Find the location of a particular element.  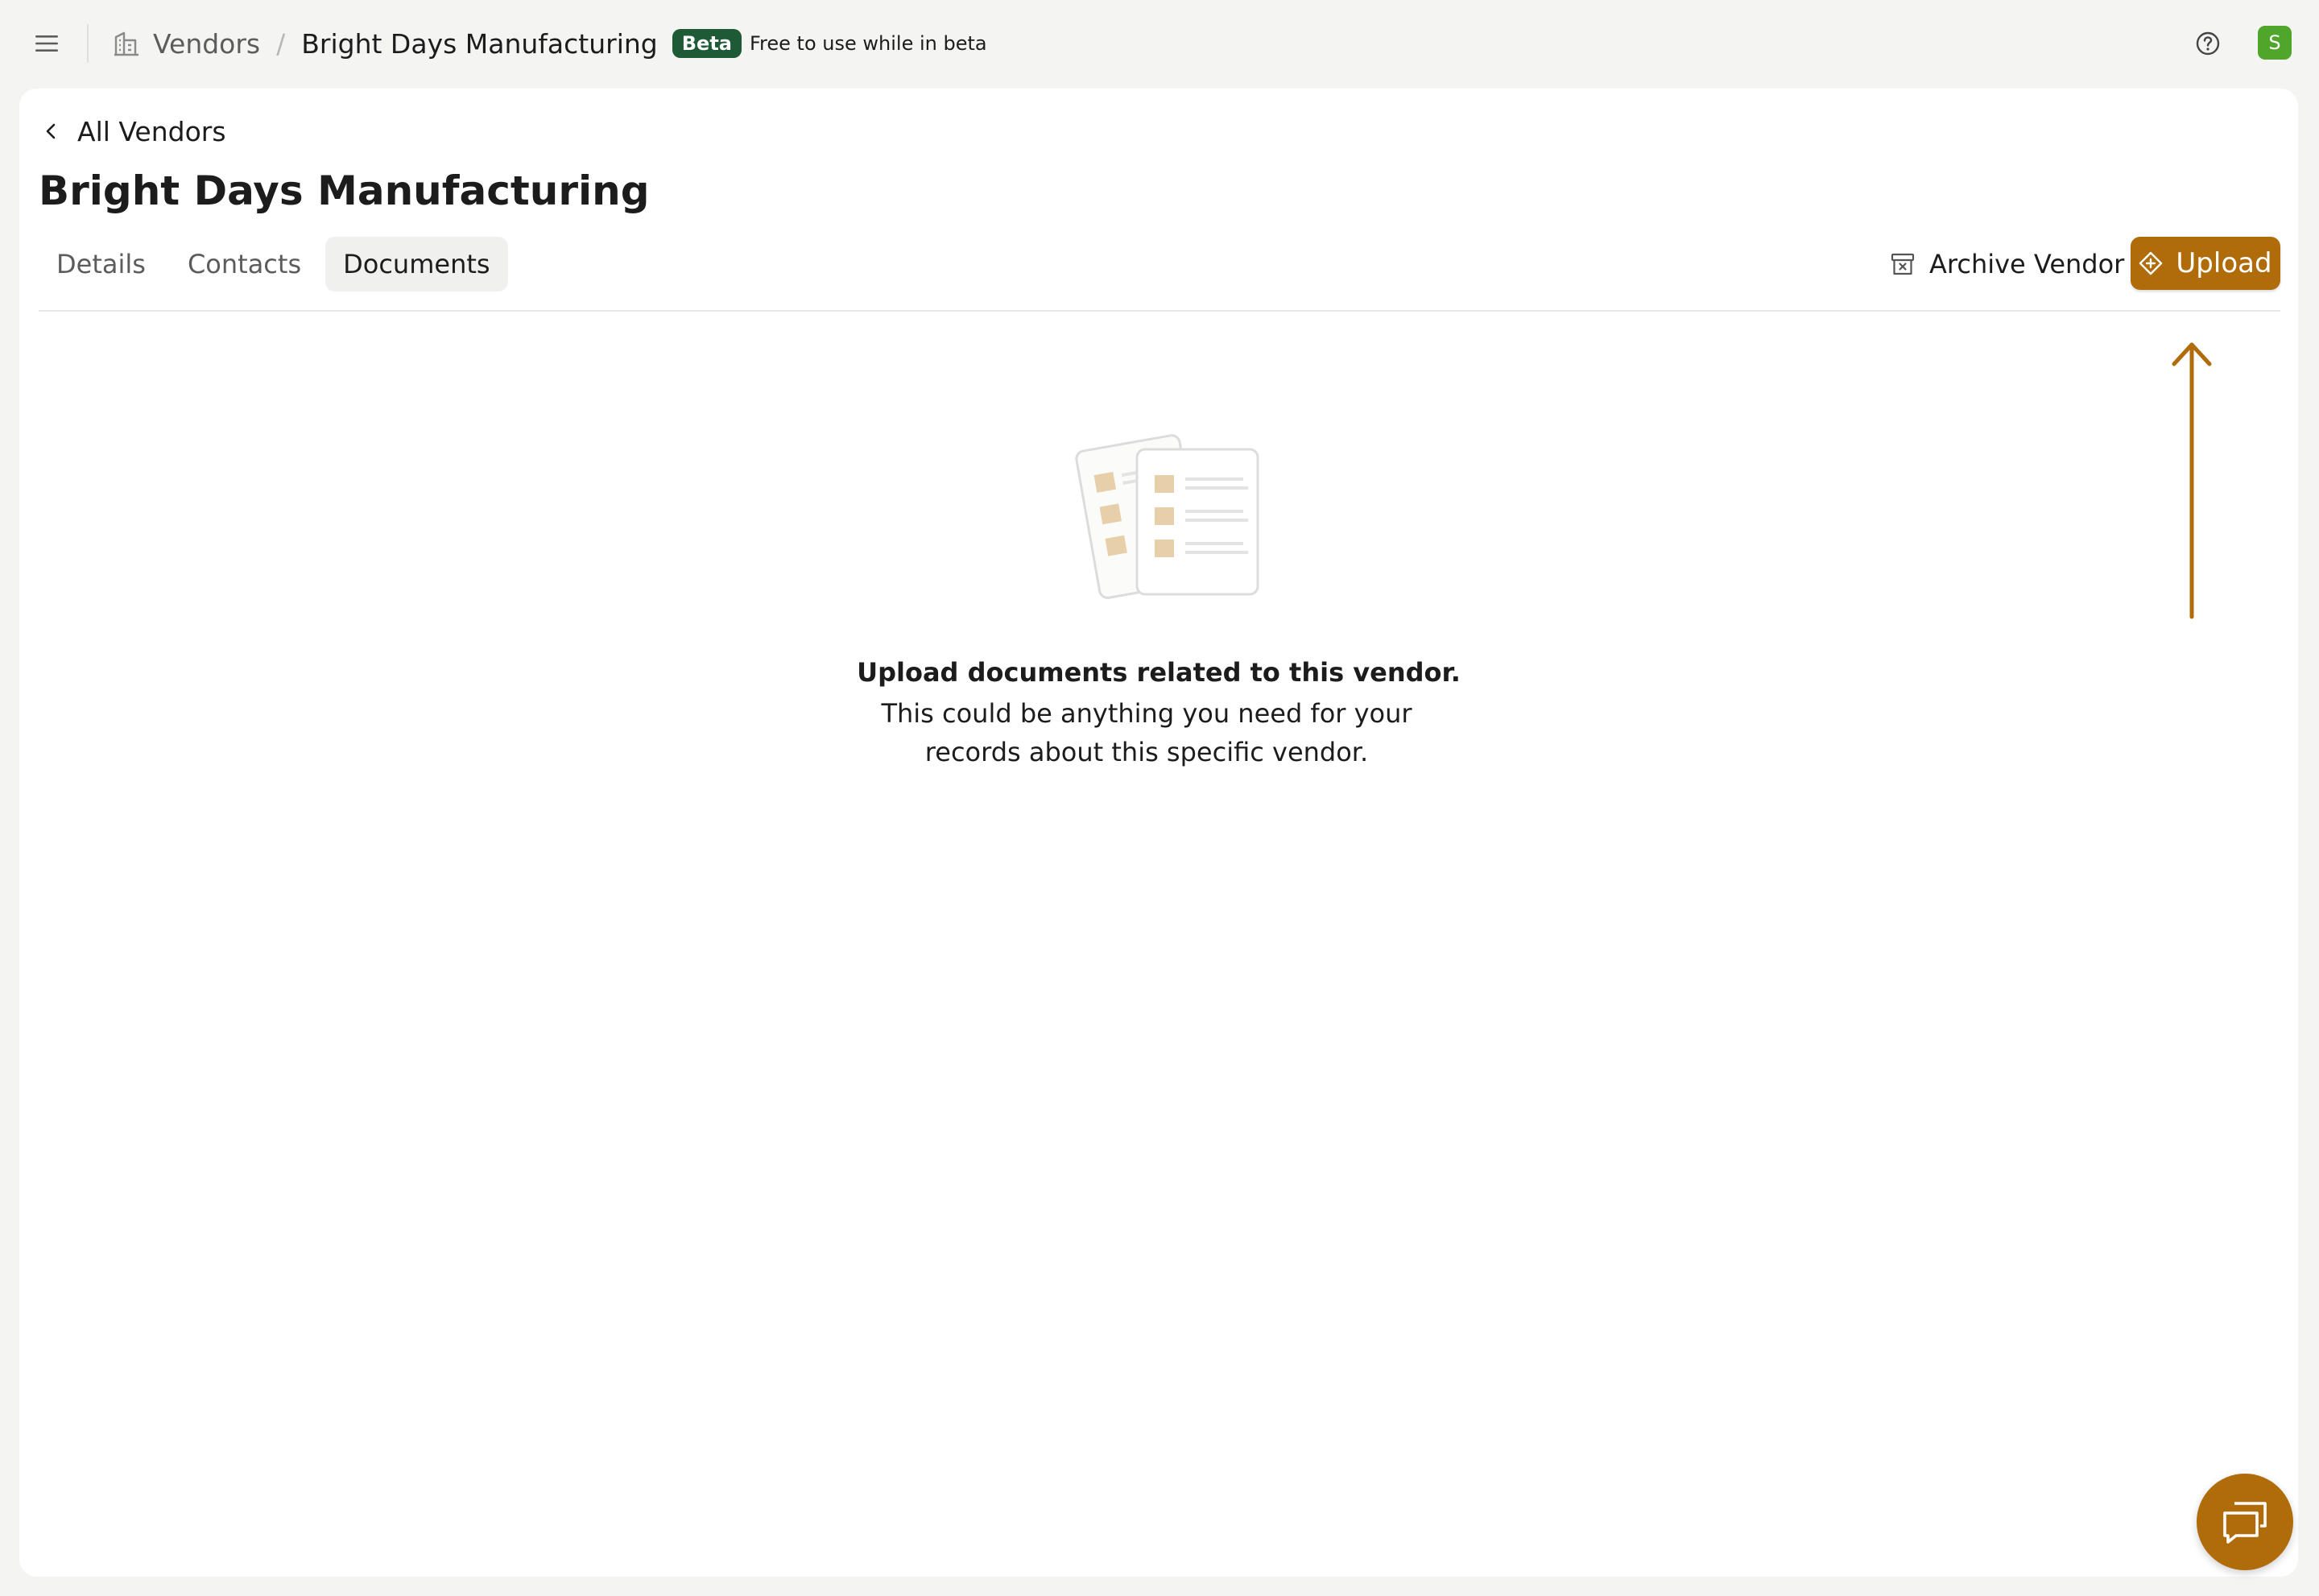

archive-vendor-label: Archive Vendor is located at coordinates (2027, 264).